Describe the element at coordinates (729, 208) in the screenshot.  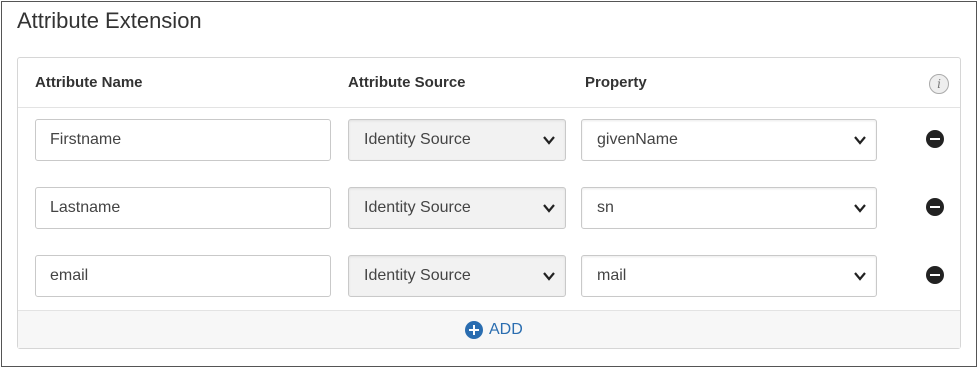
I see `property-select: sn` at that location.